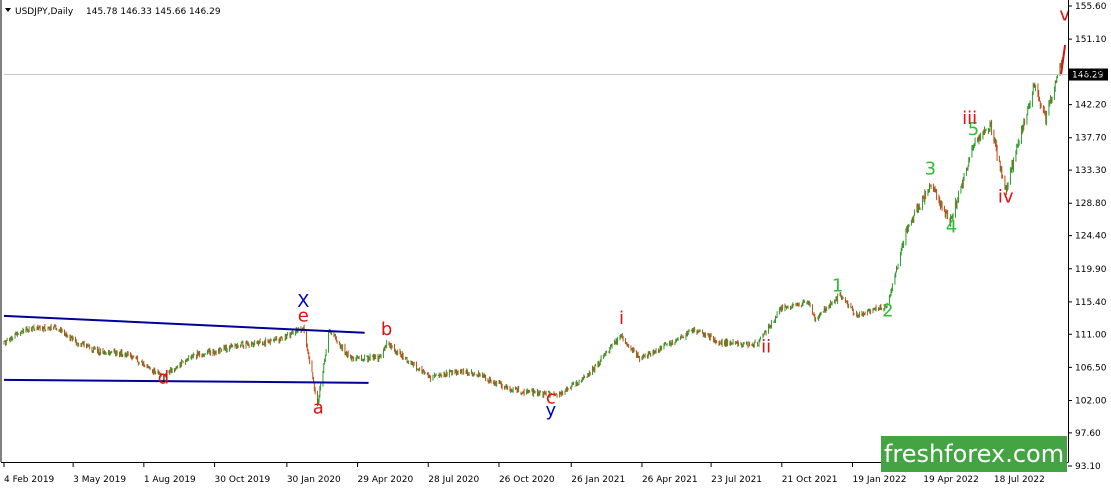 This screenshot has height=495, width=1111. What do you see at coordinates (1088, 467) in the screenshot?
I see `price-tick-label: 93.10` at bounding box center [1088, 467].